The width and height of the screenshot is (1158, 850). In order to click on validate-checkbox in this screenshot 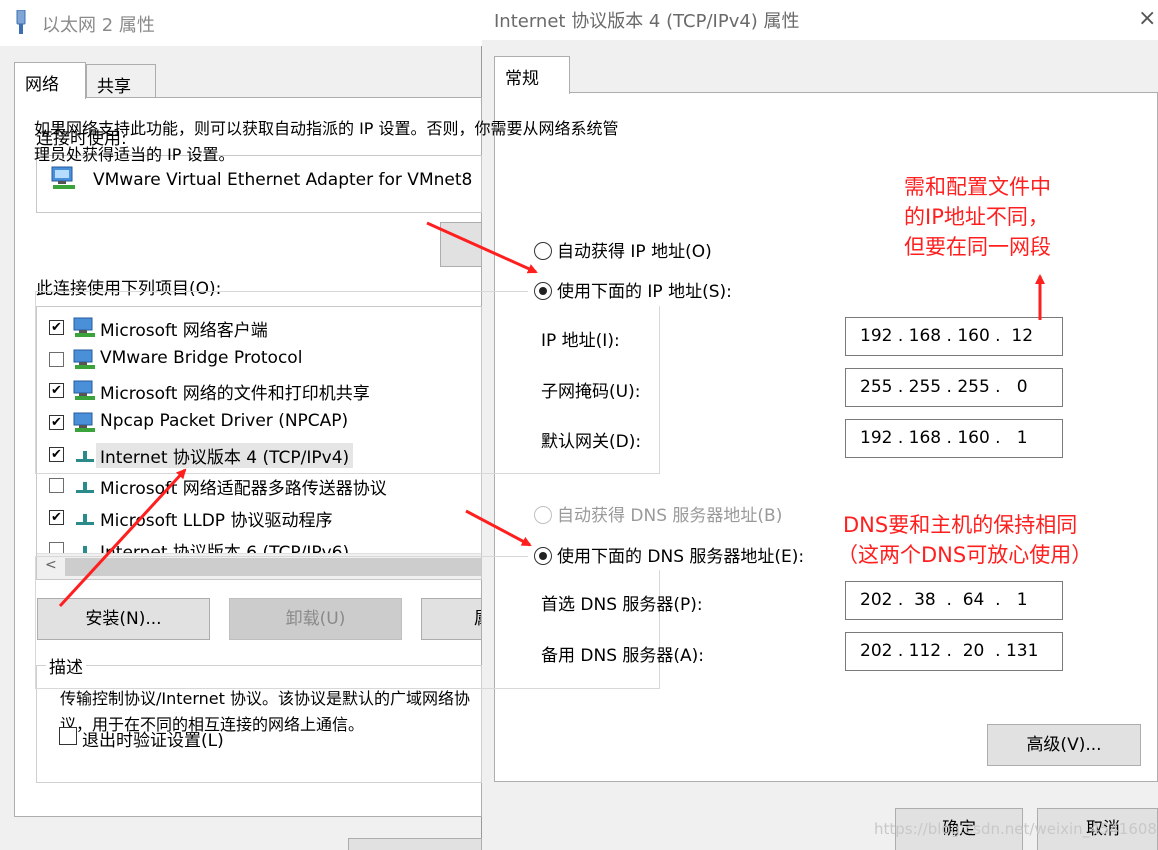, I will do `click(68, 736)`.